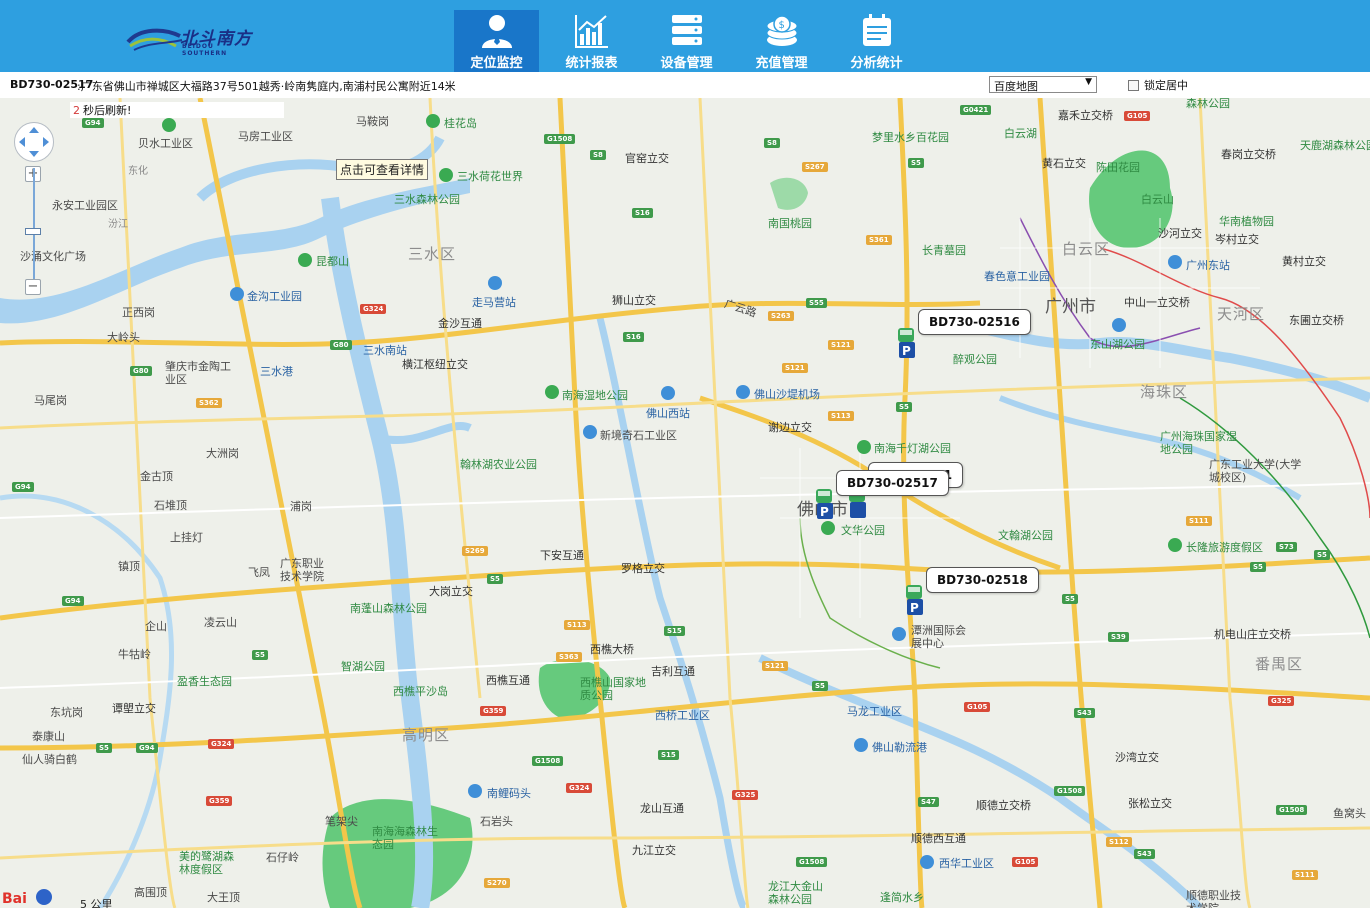  I want to click on brand-logo: 北斗南方 BEIDOU SOUTHERN, so click(192, 40).